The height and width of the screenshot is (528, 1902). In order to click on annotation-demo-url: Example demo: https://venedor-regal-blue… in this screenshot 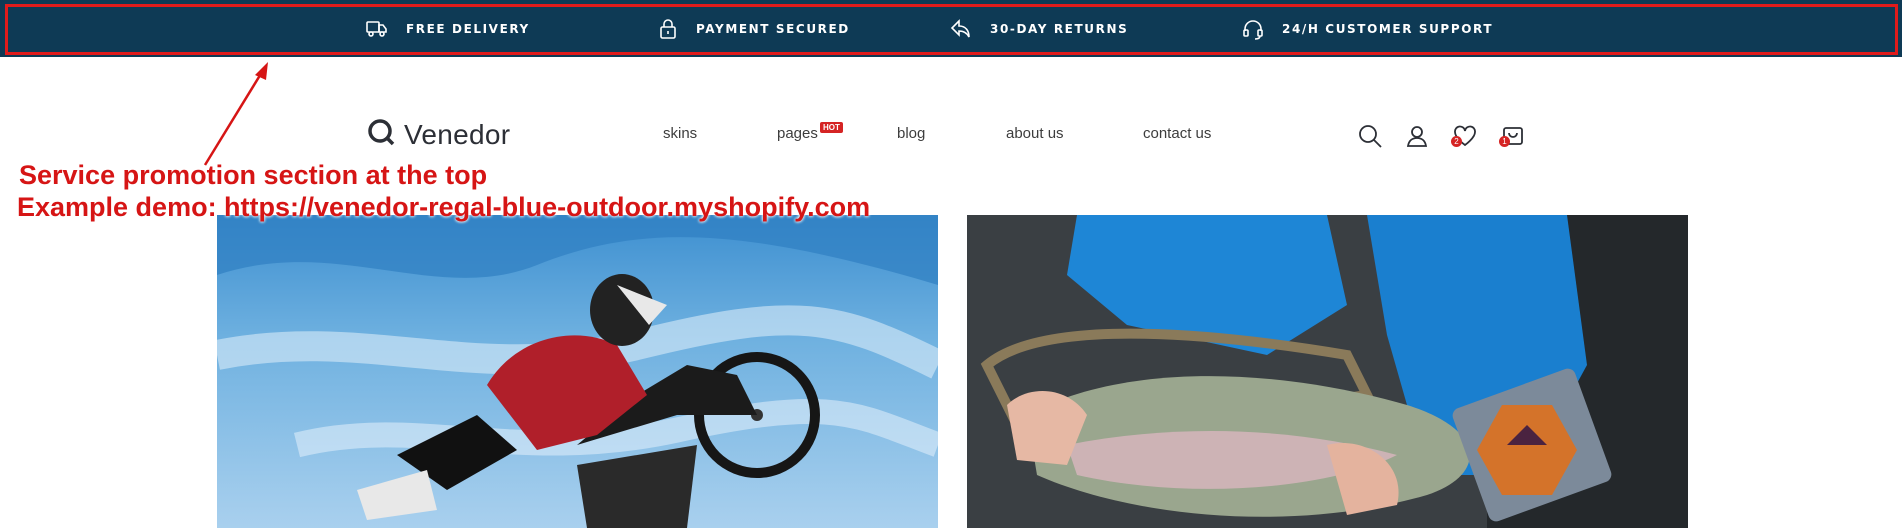, I will do `click(444, 207)`.